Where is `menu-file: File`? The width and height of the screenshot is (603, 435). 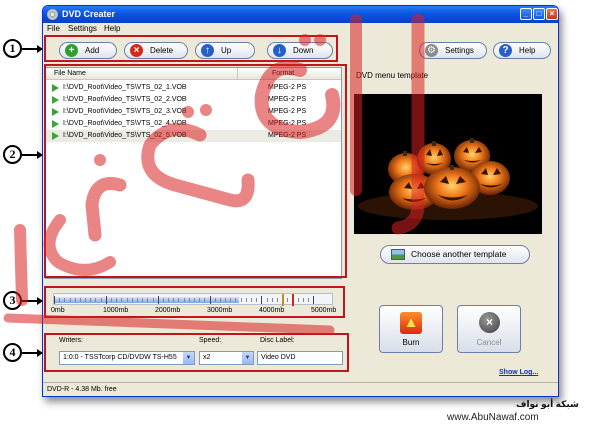 menu-file: File is located at coordinates (53, 28).